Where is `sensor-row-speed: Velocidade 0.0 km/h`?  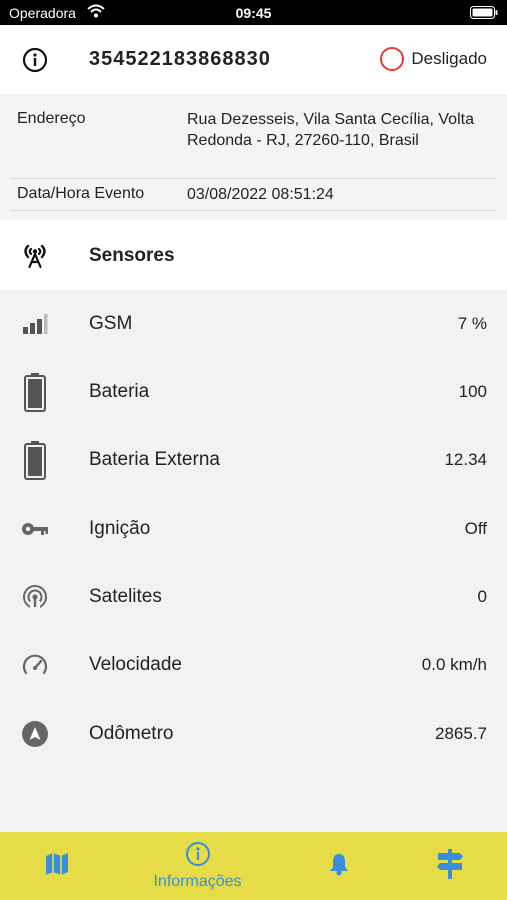
sensor-row-speed: Velocidade 0.0 km/h is located at coordinates (253, 665).